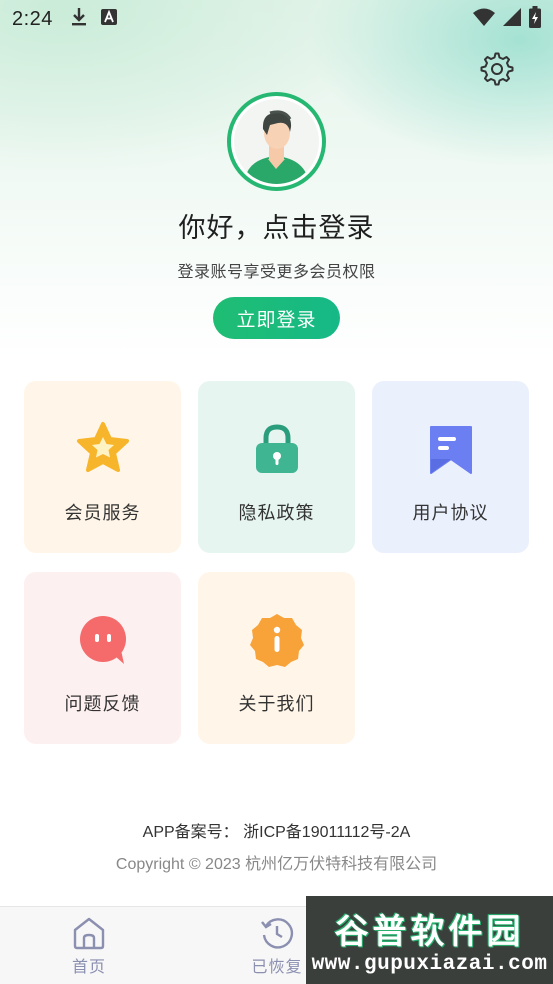 This screenshot has height=984, width=553. Describe the element at coordinates (108, 19) in the screenshot. I see `keyboard-a-icon` at that location.